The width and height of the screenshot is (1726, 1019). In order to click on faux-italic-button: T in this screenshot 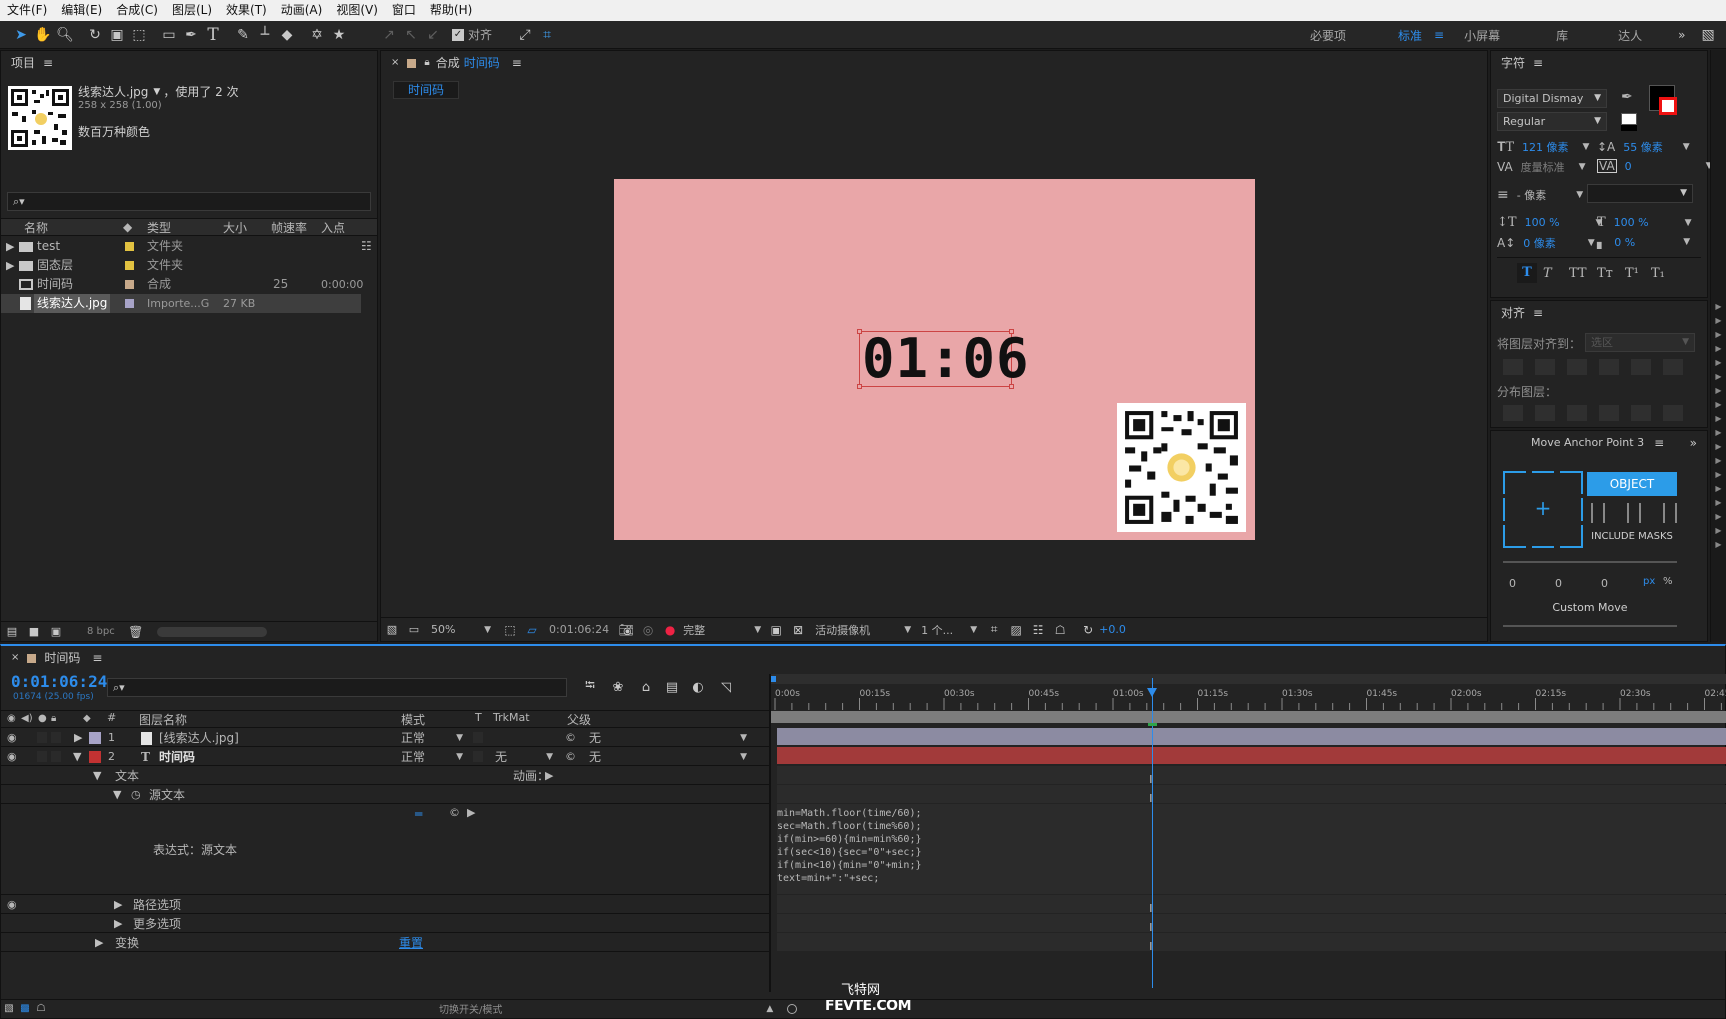, I will do `click(1556, 273)`.